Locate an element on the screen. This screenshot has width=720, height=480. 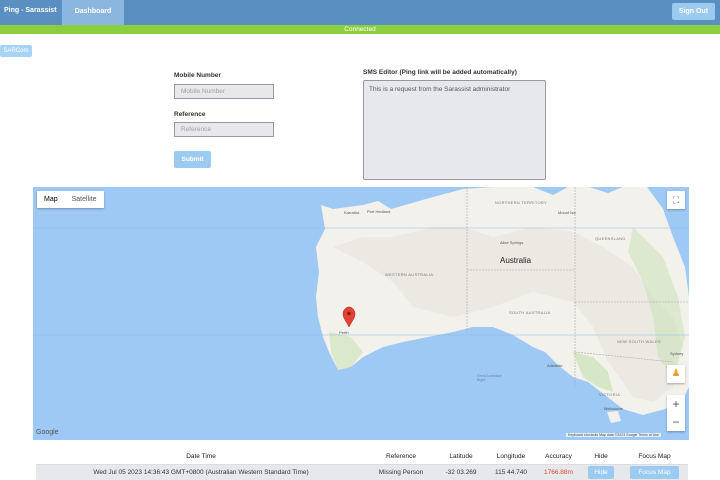
tab-dashboard: Dashboard is located at coordinates (93, 12).